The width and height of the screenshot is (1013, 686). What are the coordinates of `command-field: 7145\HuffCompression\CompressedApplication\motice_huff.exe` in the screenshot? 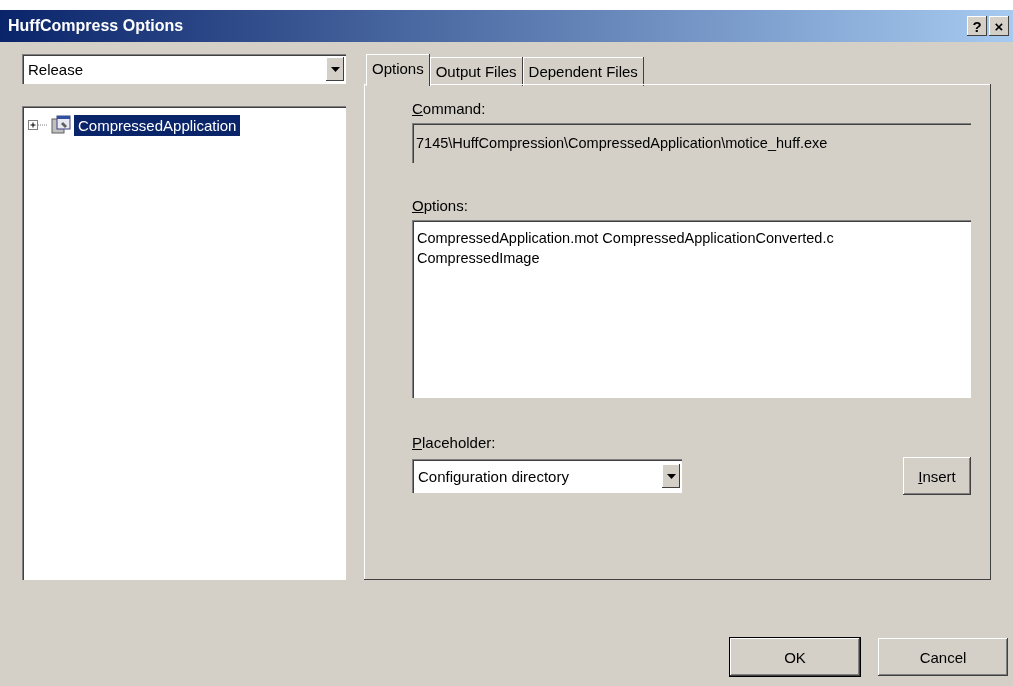 It's located at (691, 143).